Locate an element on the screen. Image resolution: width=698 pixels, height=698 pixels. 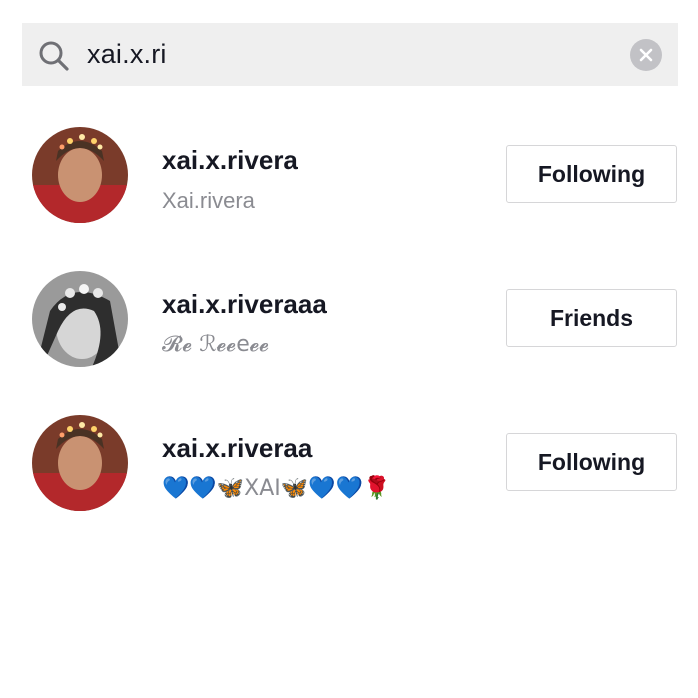
clear-search-button is located at coordinates (646, 55).